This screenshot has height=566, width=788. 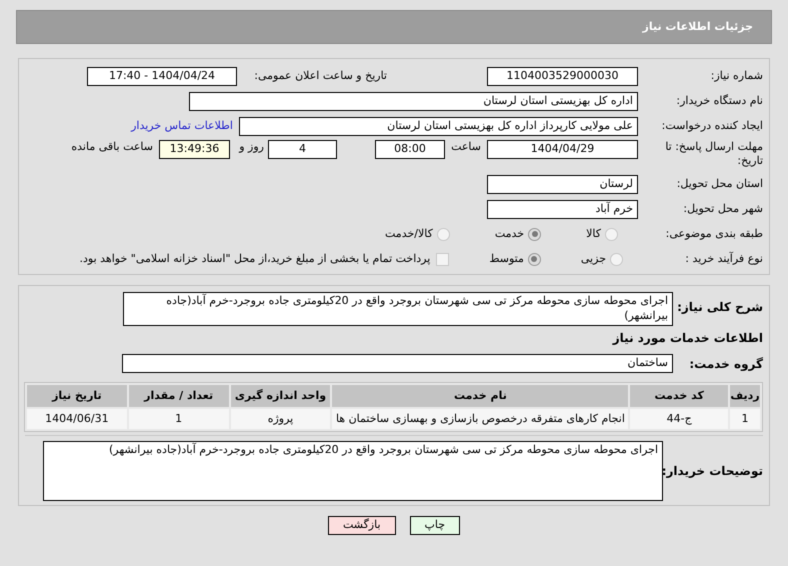 I want to click on field-label: توضیحات خریدار:, so click(x=713, y=471).